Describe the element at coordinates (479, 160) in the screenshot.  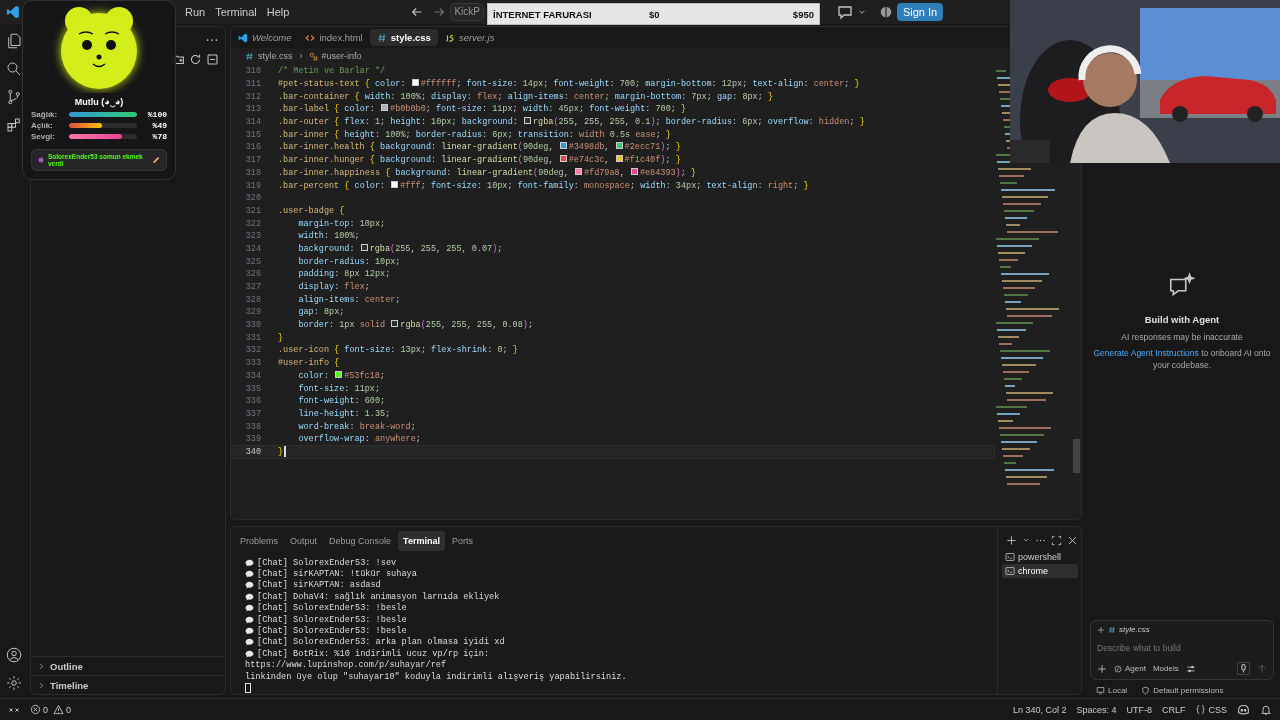
I see `code-line: .bar-inner.hunger { background: linear-gradient(90deg, #e74c3c, #f1c40f); }` at that location.